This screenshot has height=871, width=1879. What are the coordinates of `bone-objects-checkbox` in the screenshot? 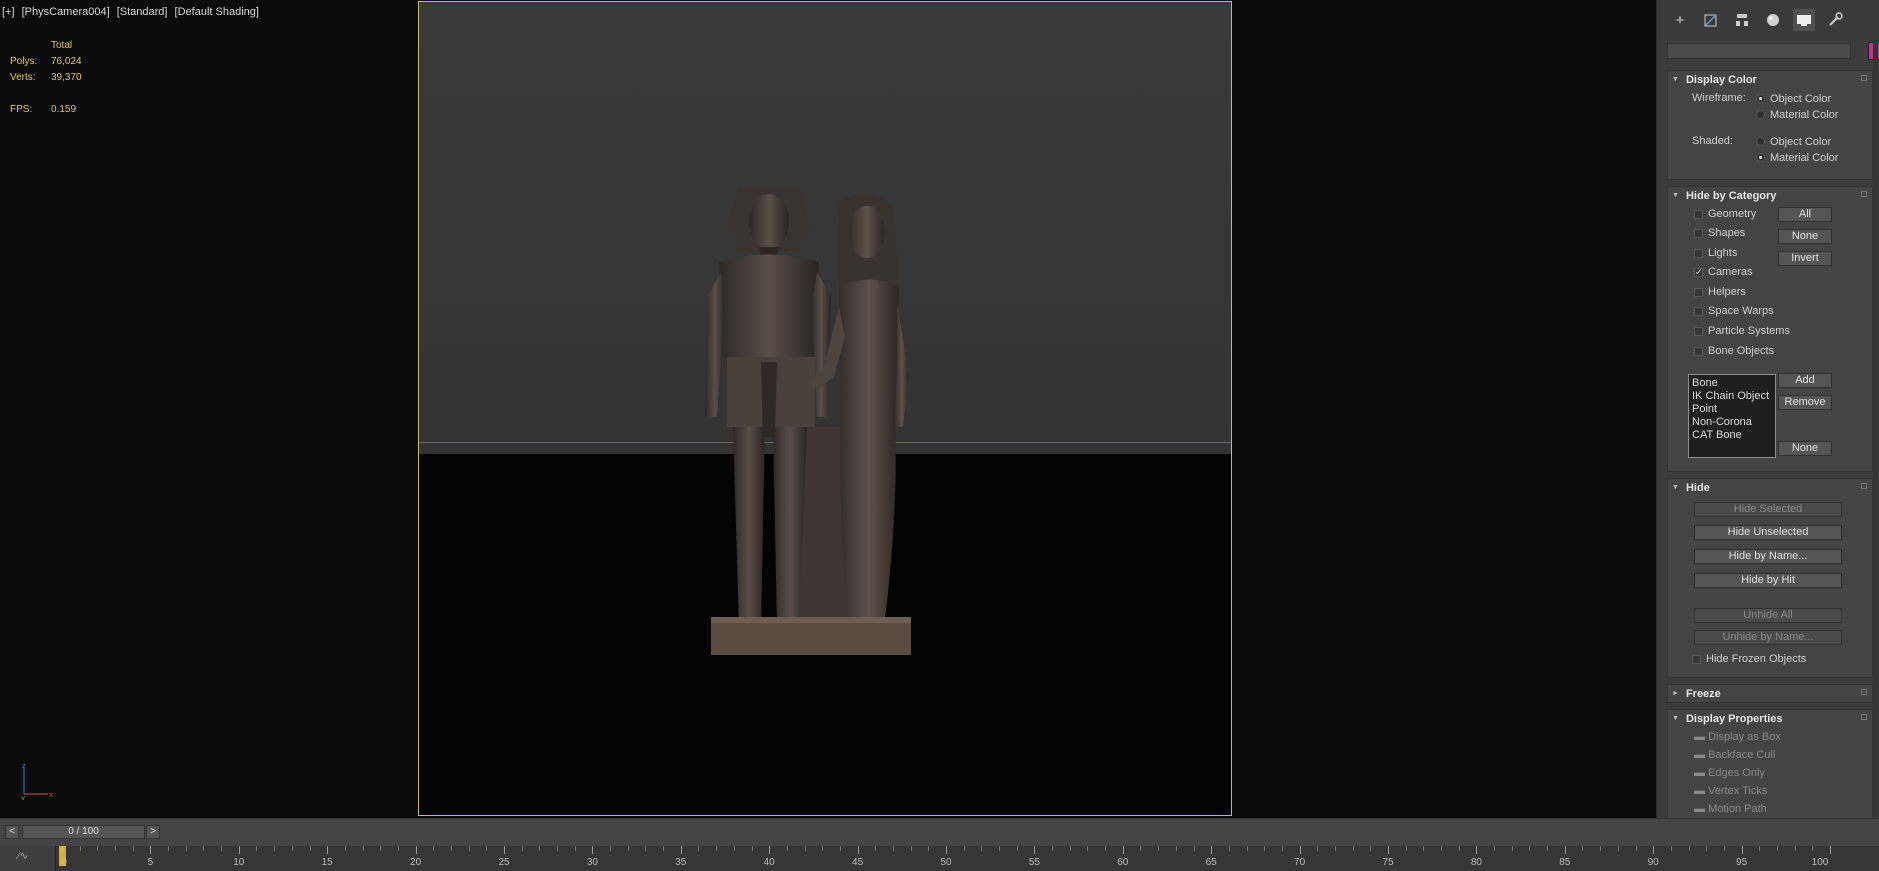 It's located at (1698, 351).